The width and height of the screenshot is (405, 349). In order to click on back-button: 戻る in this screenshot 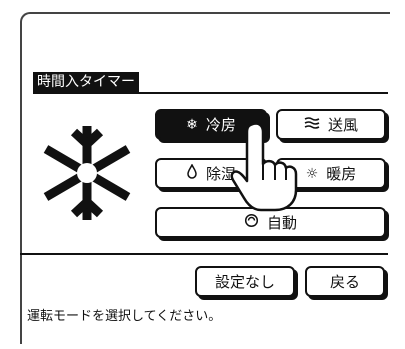, I will do `click(345, 281)`.